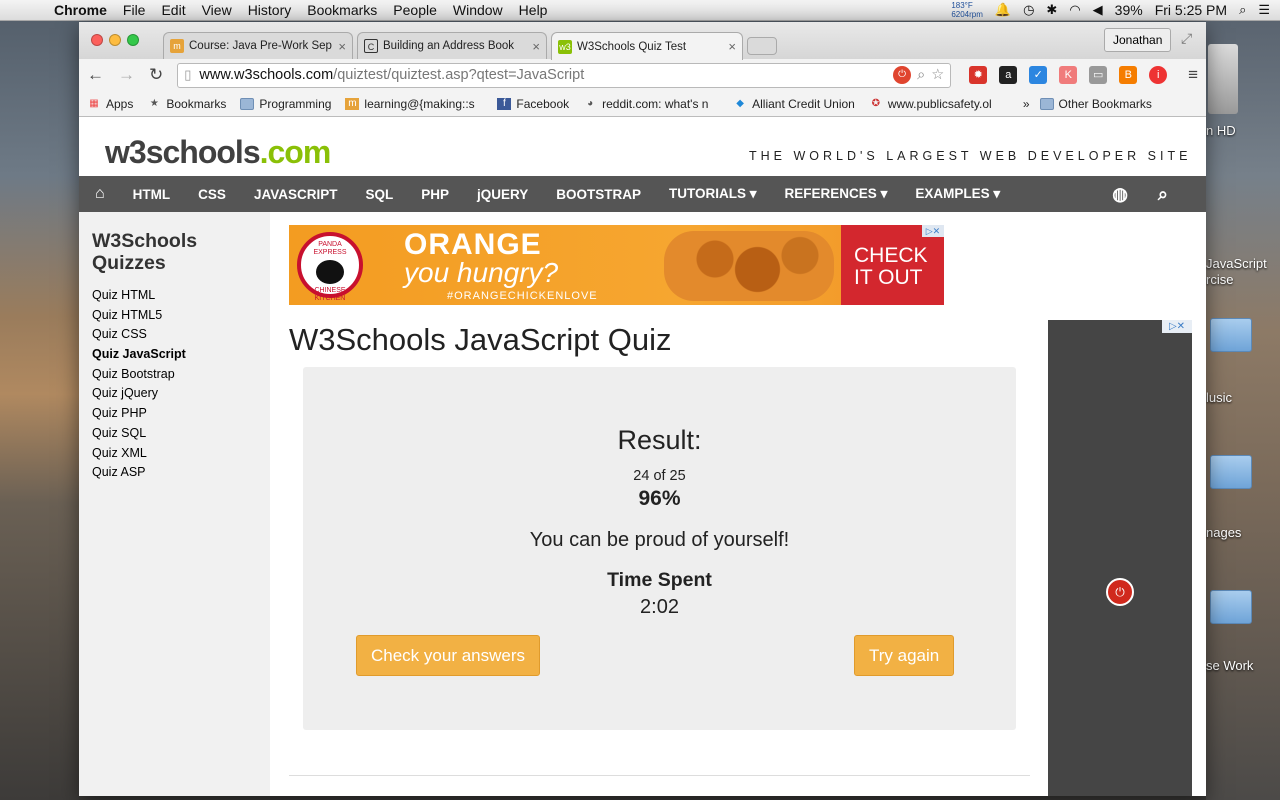  I want to click on home-icon: ⌂, so click(99, 194).